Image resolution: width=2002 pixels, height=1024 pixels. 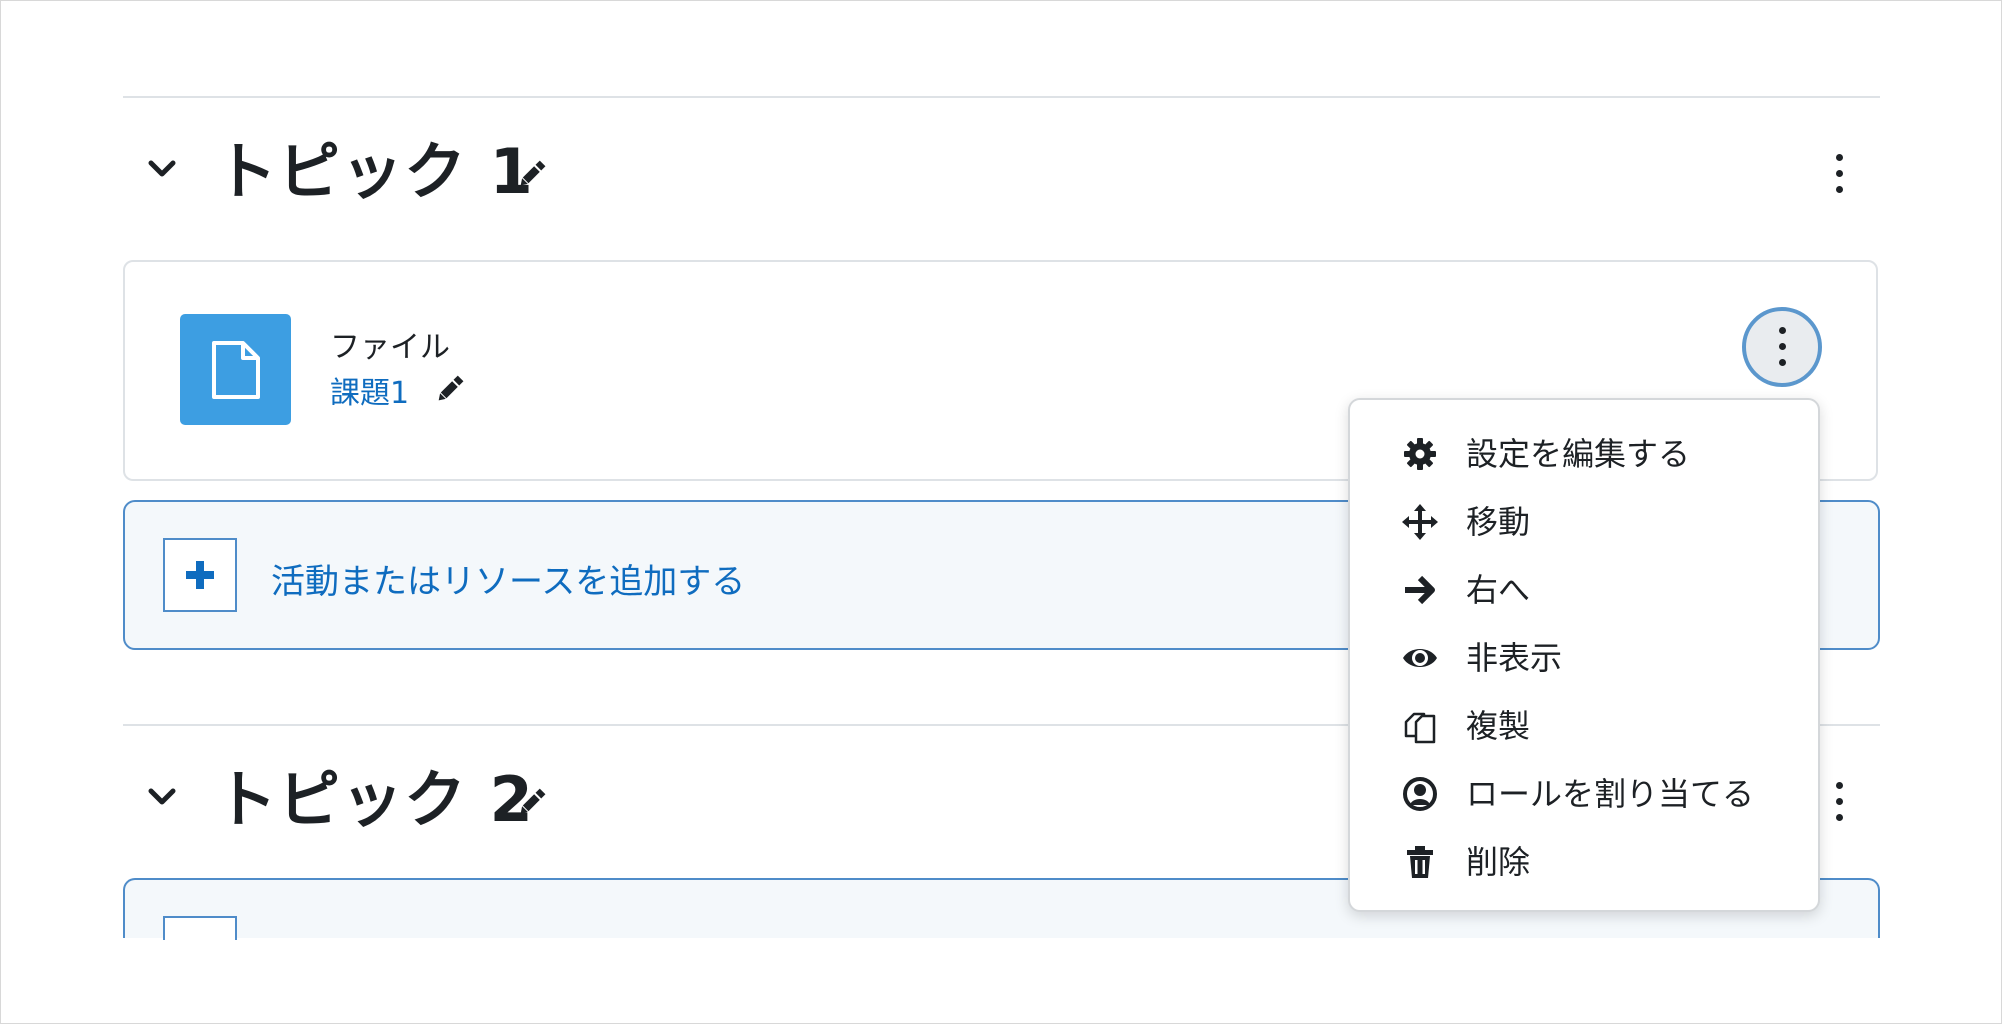 I want to click on duplicate-icon, so click(x=1420, y=728).